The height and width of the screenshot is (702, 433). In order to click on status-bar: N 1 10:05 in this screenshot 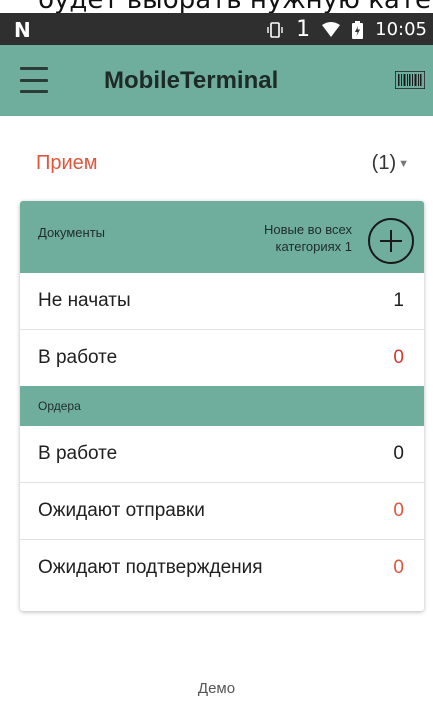, I will do `click(216, 29)`.